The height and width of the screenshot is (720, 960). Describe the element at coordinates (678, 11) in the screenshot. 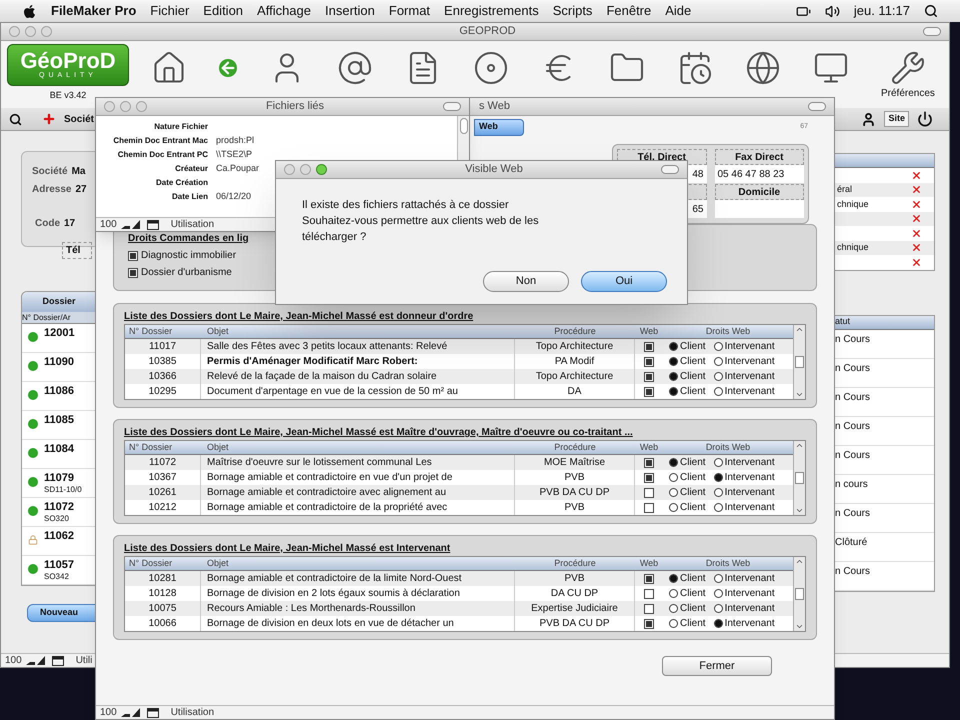

I see `menu-item: Aide` at that location.